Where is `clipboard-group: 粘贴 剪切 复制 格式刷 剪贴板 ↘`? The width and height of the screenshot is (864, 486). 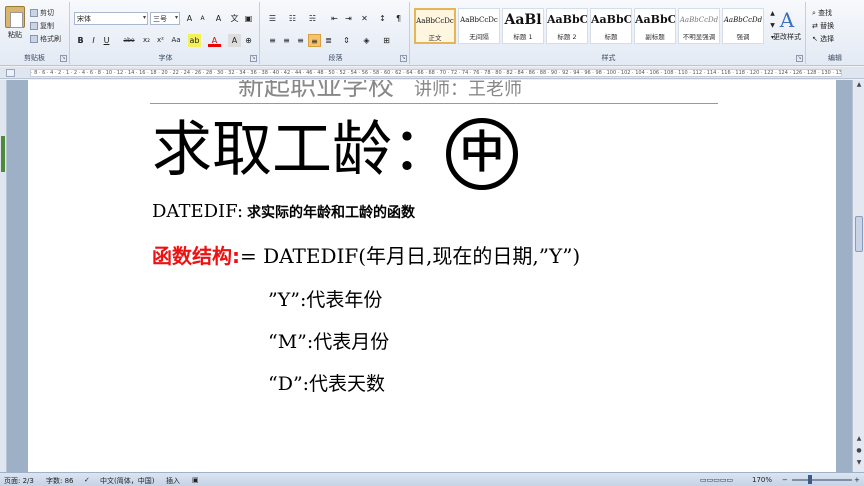
clipboard-group: 粘贴 剪切 复制 格式刷 剪贴板 ↘ is located at coordinates (35, 33).